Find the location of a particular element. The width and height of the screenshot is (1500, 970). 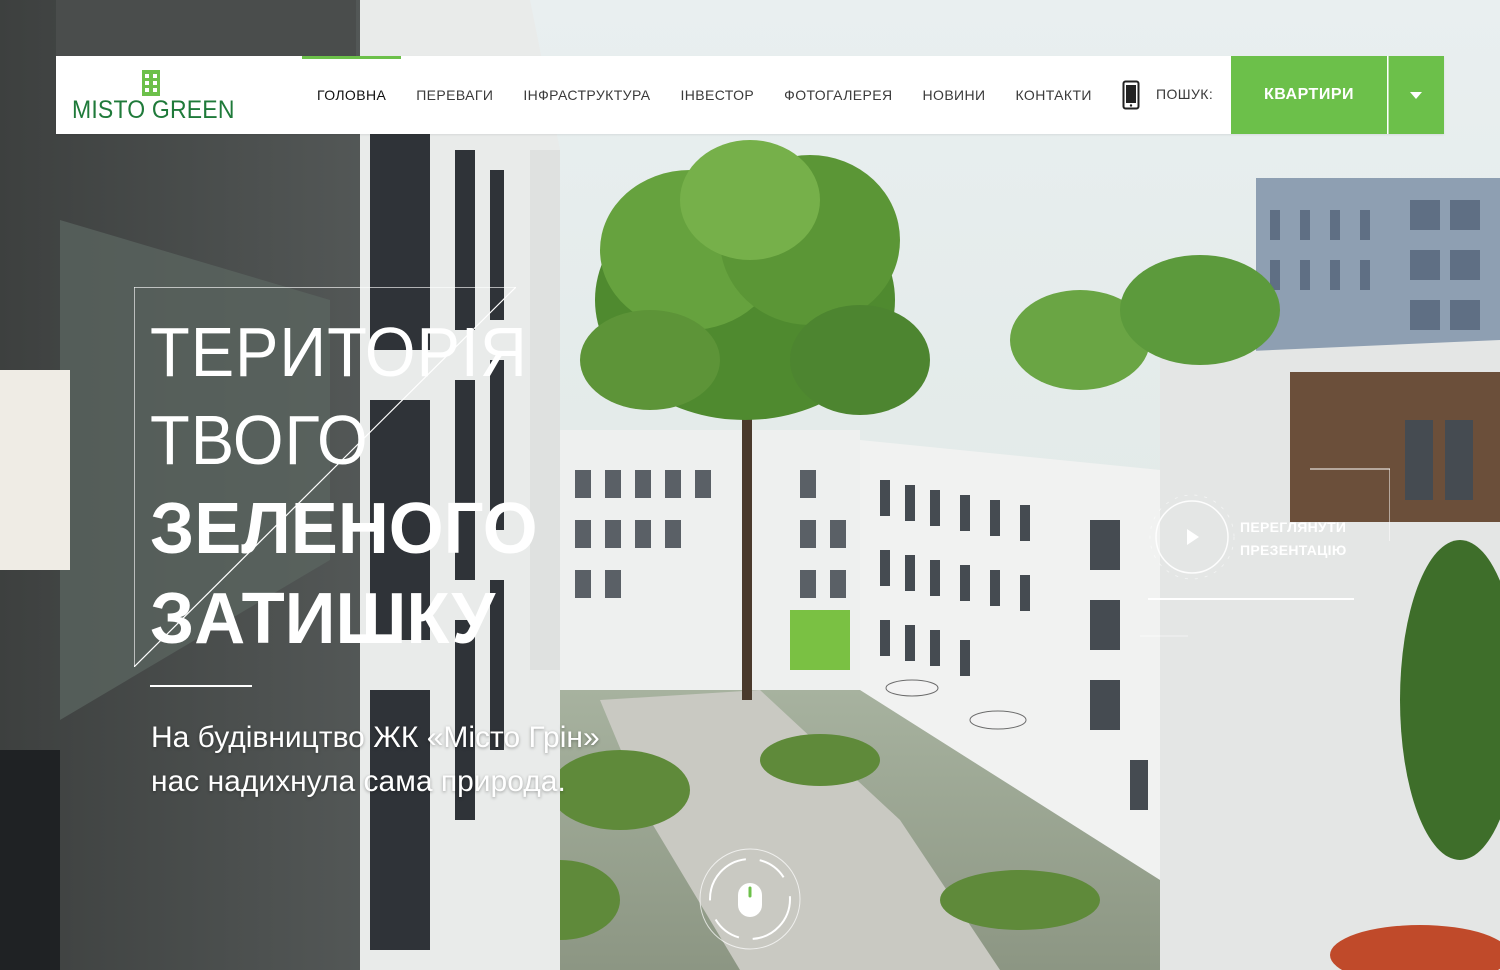

mouse-scroll-icon is located at coordinates (750, 899).